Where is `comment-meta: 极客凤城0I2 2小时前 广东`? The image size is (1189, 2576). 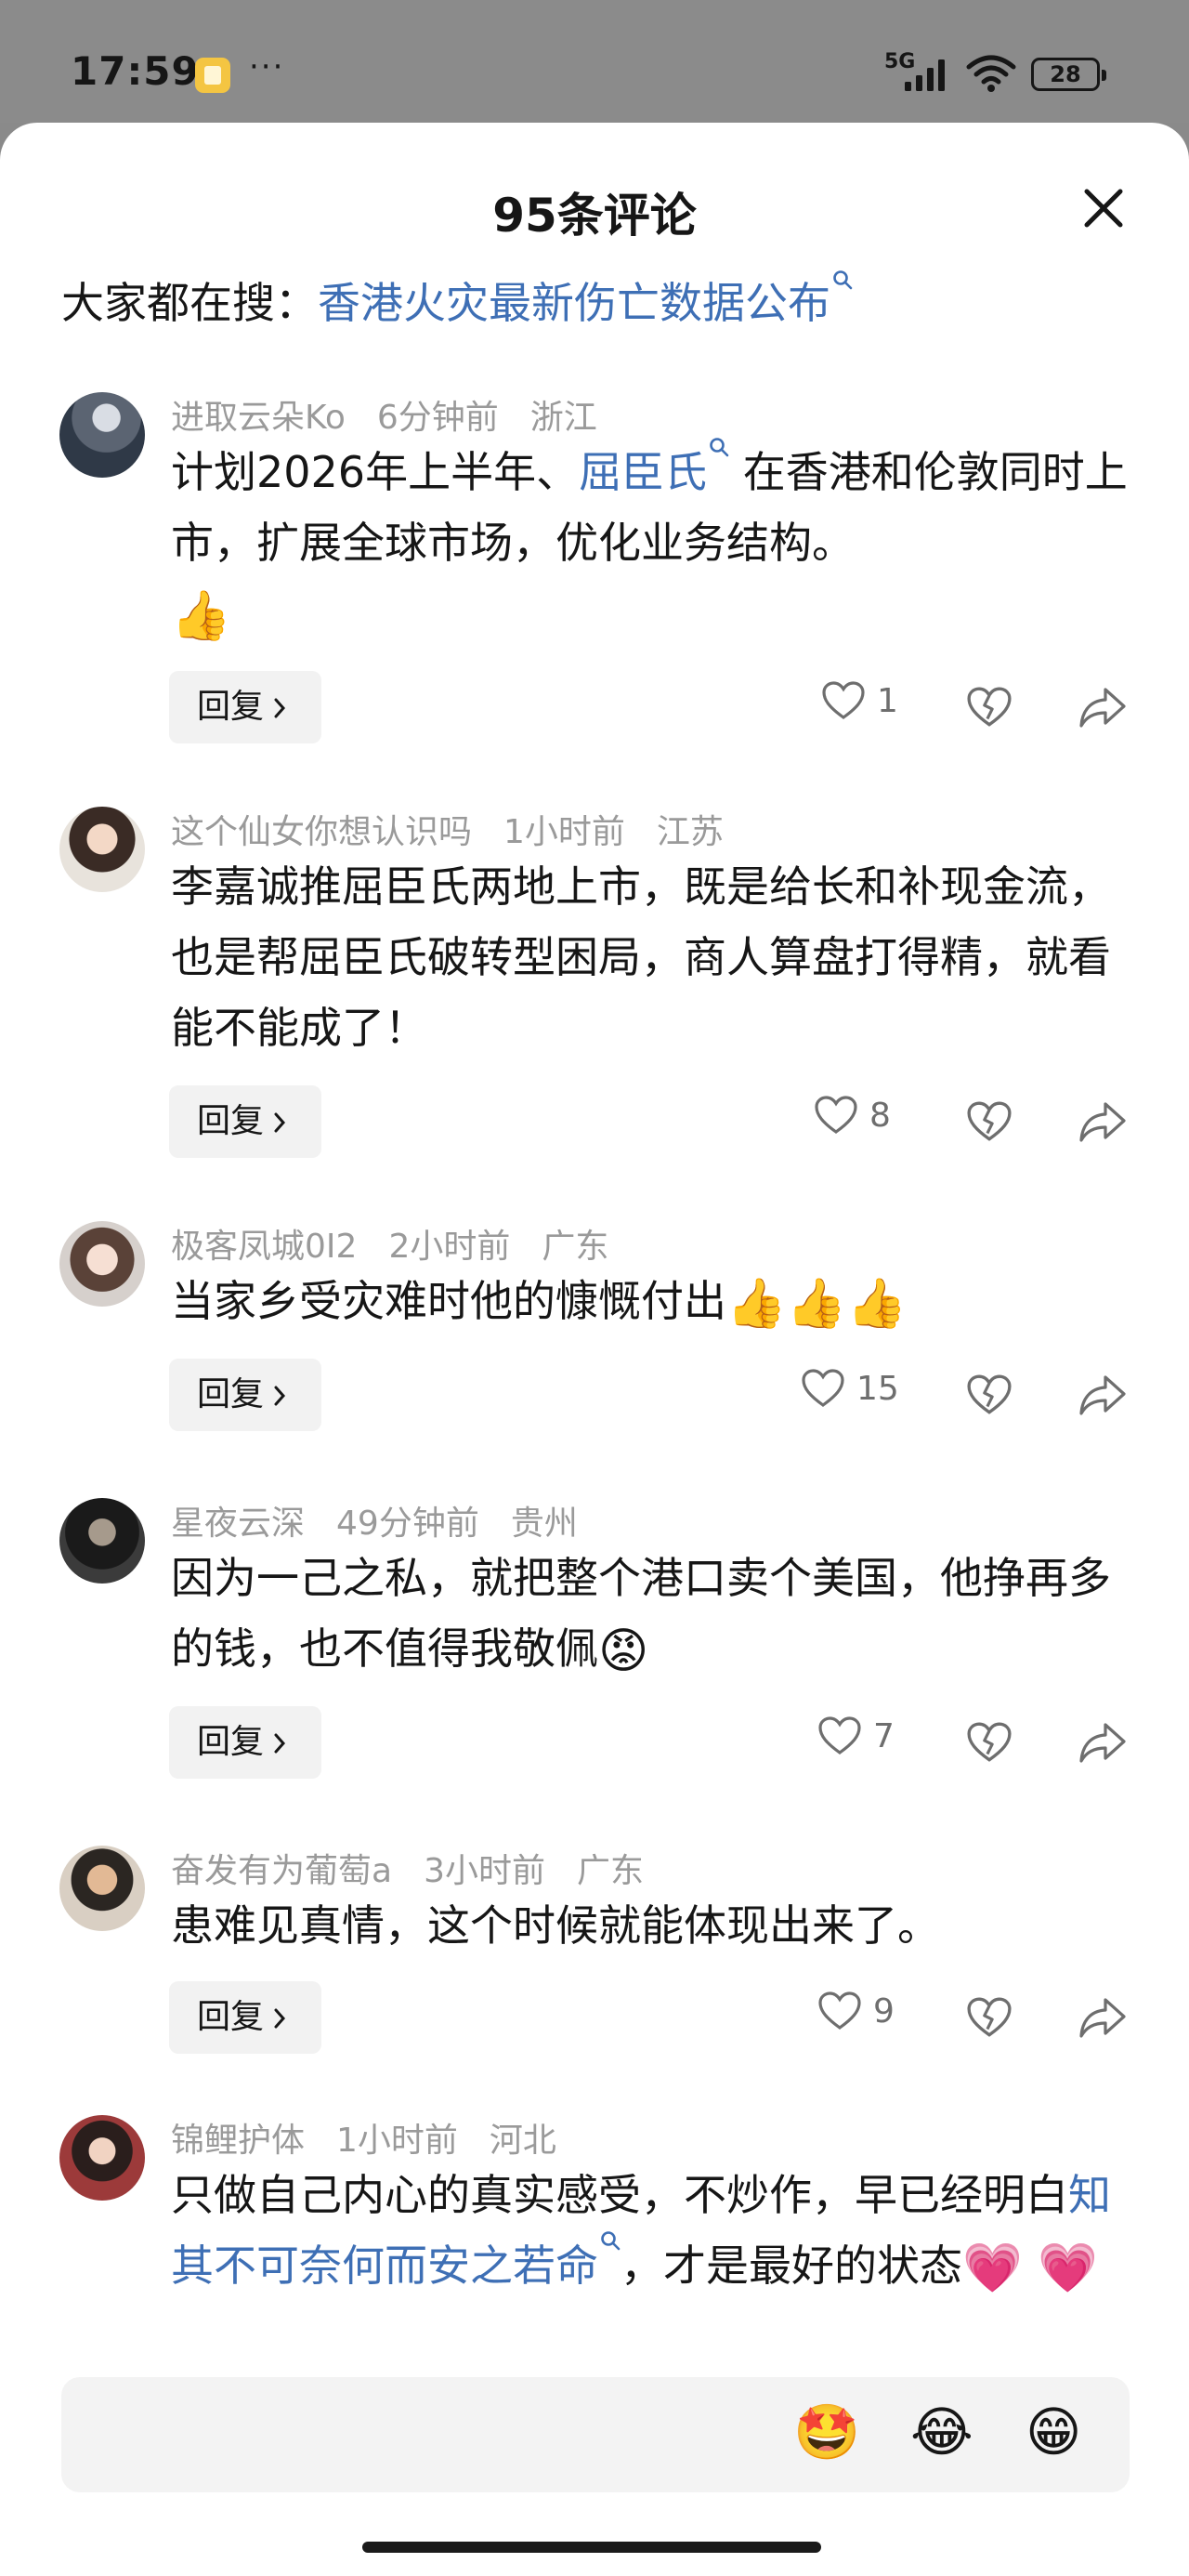
comment-meta: 极客凤城0I2 2小时前 广东 is located at coordinates (405, 1243).